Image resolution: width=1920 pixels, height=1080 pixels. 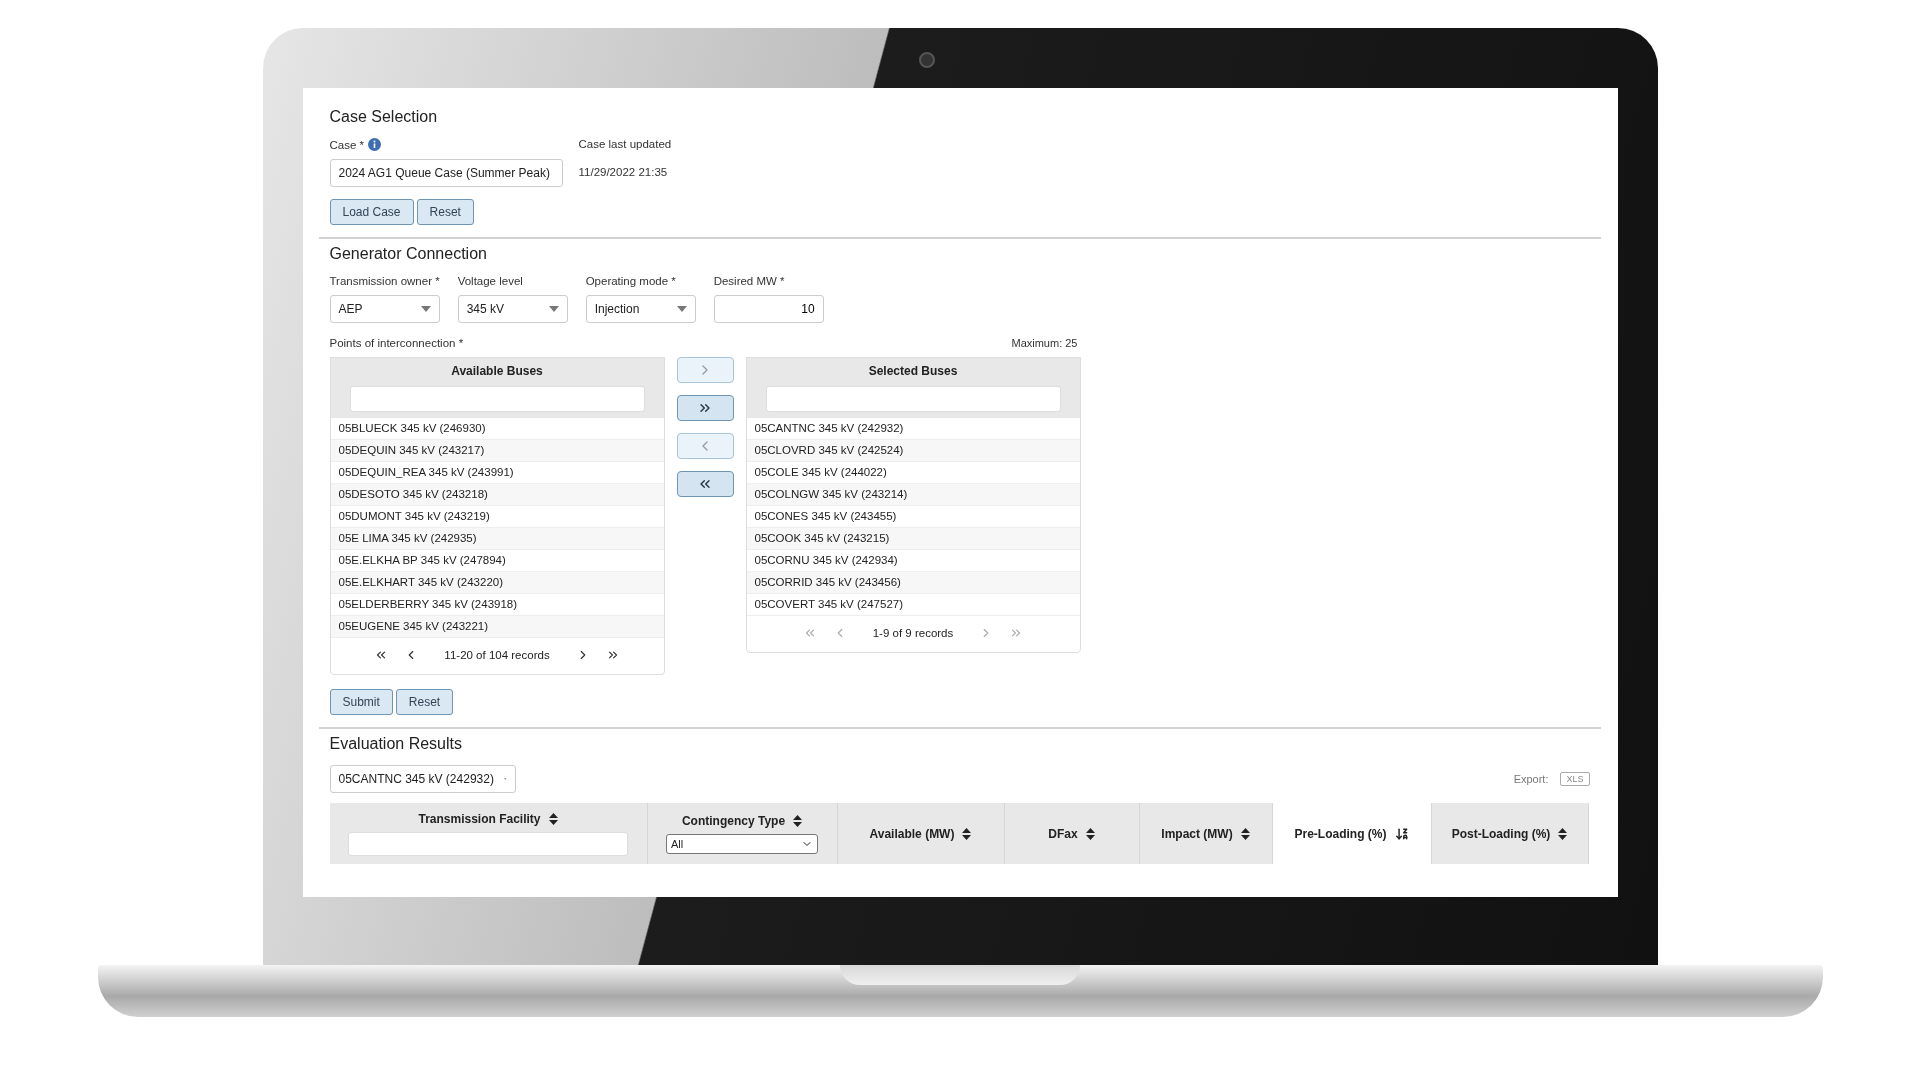 I want to click on maximum-label: Maximum: 25, so click(x=1044, y=343).